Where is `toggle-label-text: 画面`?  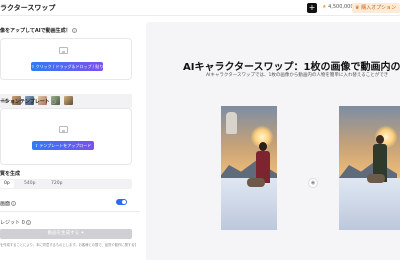
toggle-label-text: 画面 is located at coordinates (5, 204).